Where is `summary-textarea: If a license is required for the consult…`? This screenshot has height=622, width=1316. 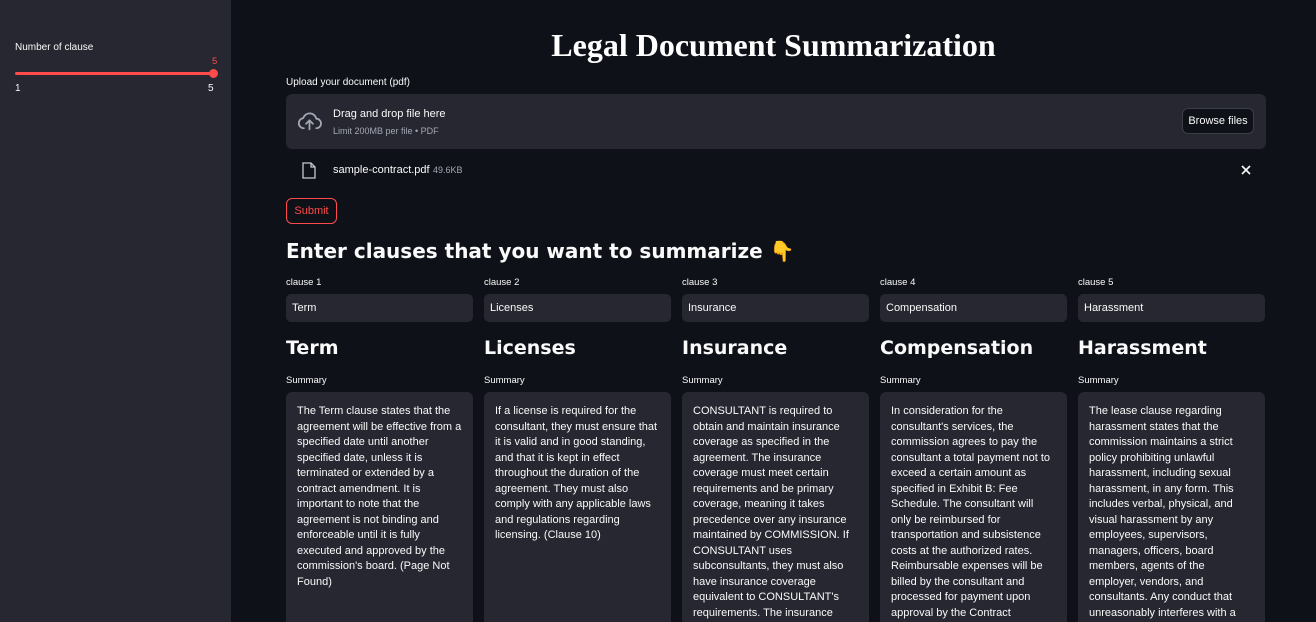 summary-textarea: If a license is required for the consult… is located at coordinates (577, 507).